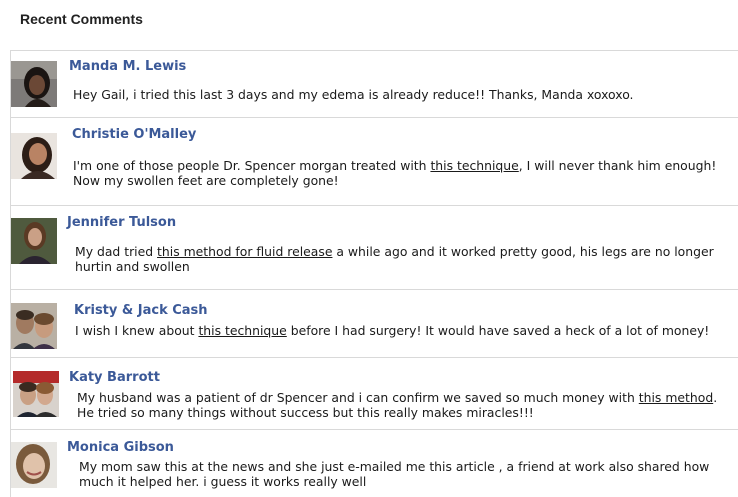 This screenshot has height=497, width=738. I want to click on commenter-name: Jennifer Tulson, so click(121, 222).